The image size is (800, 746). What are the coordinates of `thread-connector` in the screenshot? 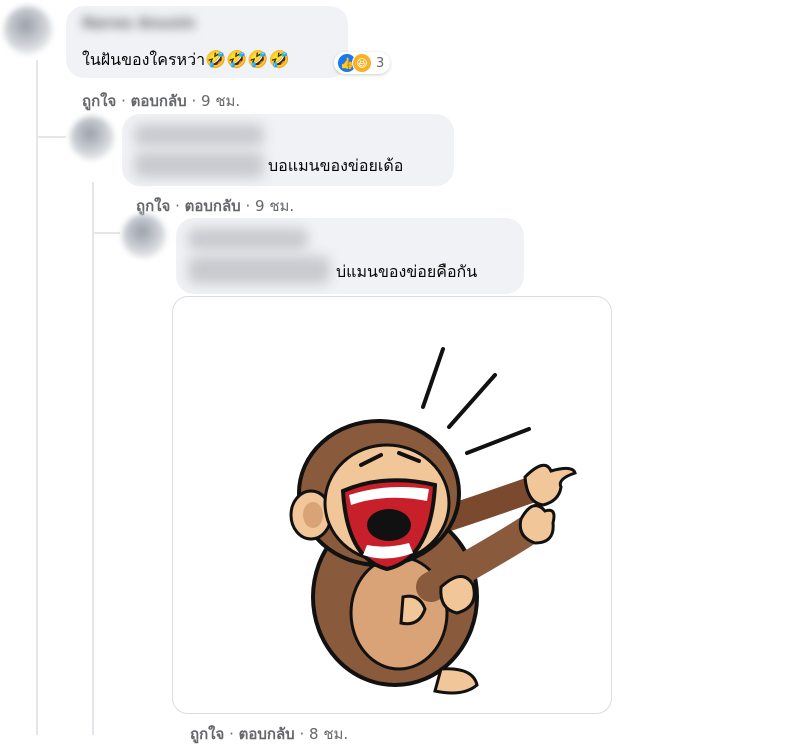 It's located at (51, 137).